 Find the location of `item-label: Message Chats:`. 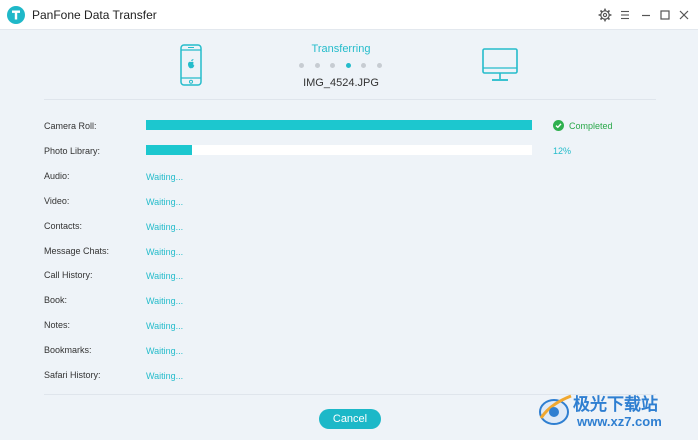

item-label: Message Chats: is located at coordinates (77, 250).